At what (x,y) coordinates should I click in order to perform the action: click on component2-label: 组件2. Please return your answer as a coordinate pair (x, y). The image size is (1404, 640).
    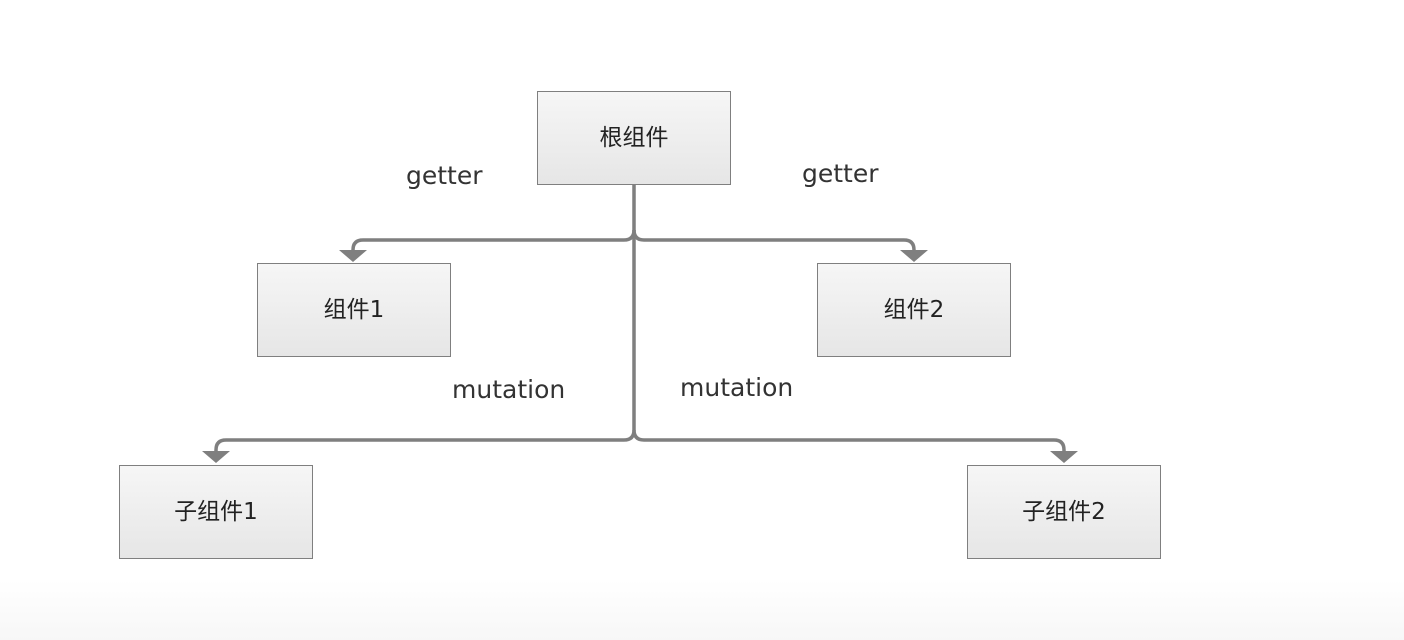
    Looking at the image, I should click on (914, 309).